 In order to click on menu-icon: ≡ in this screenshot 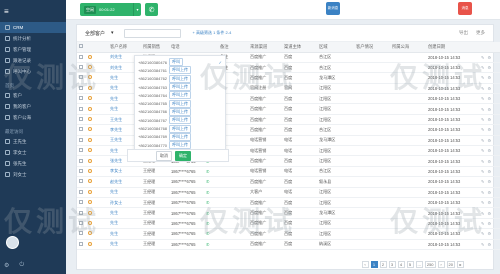, I will do `click(6, 11)`.